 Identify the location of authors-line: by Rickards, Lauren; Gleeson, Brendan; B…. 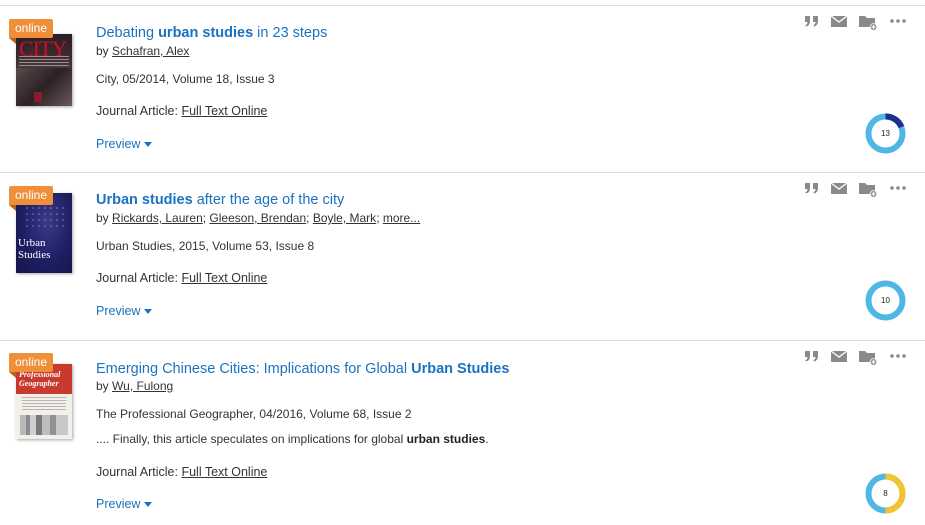
(258, 218).